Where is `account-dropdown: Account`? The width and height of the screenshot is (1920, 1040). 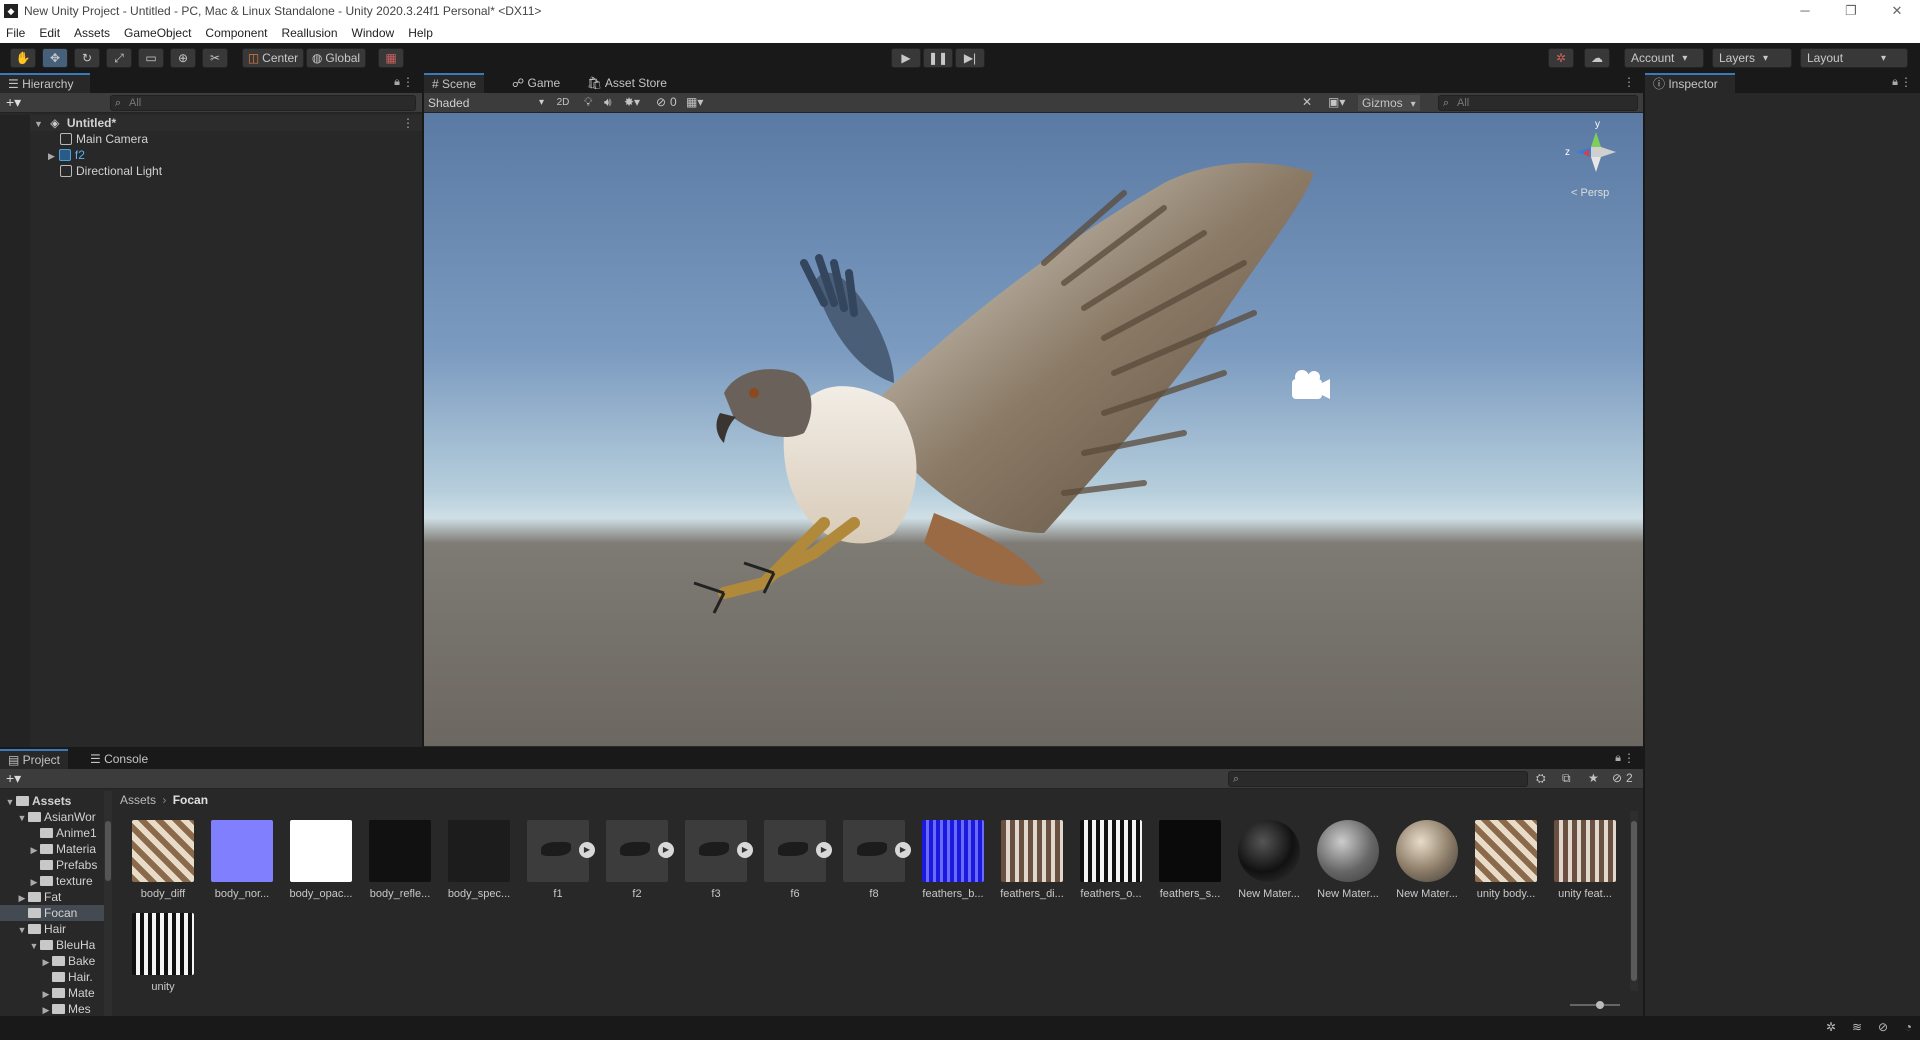
account-dropdown: Account is located at coordinates (1664, 58).